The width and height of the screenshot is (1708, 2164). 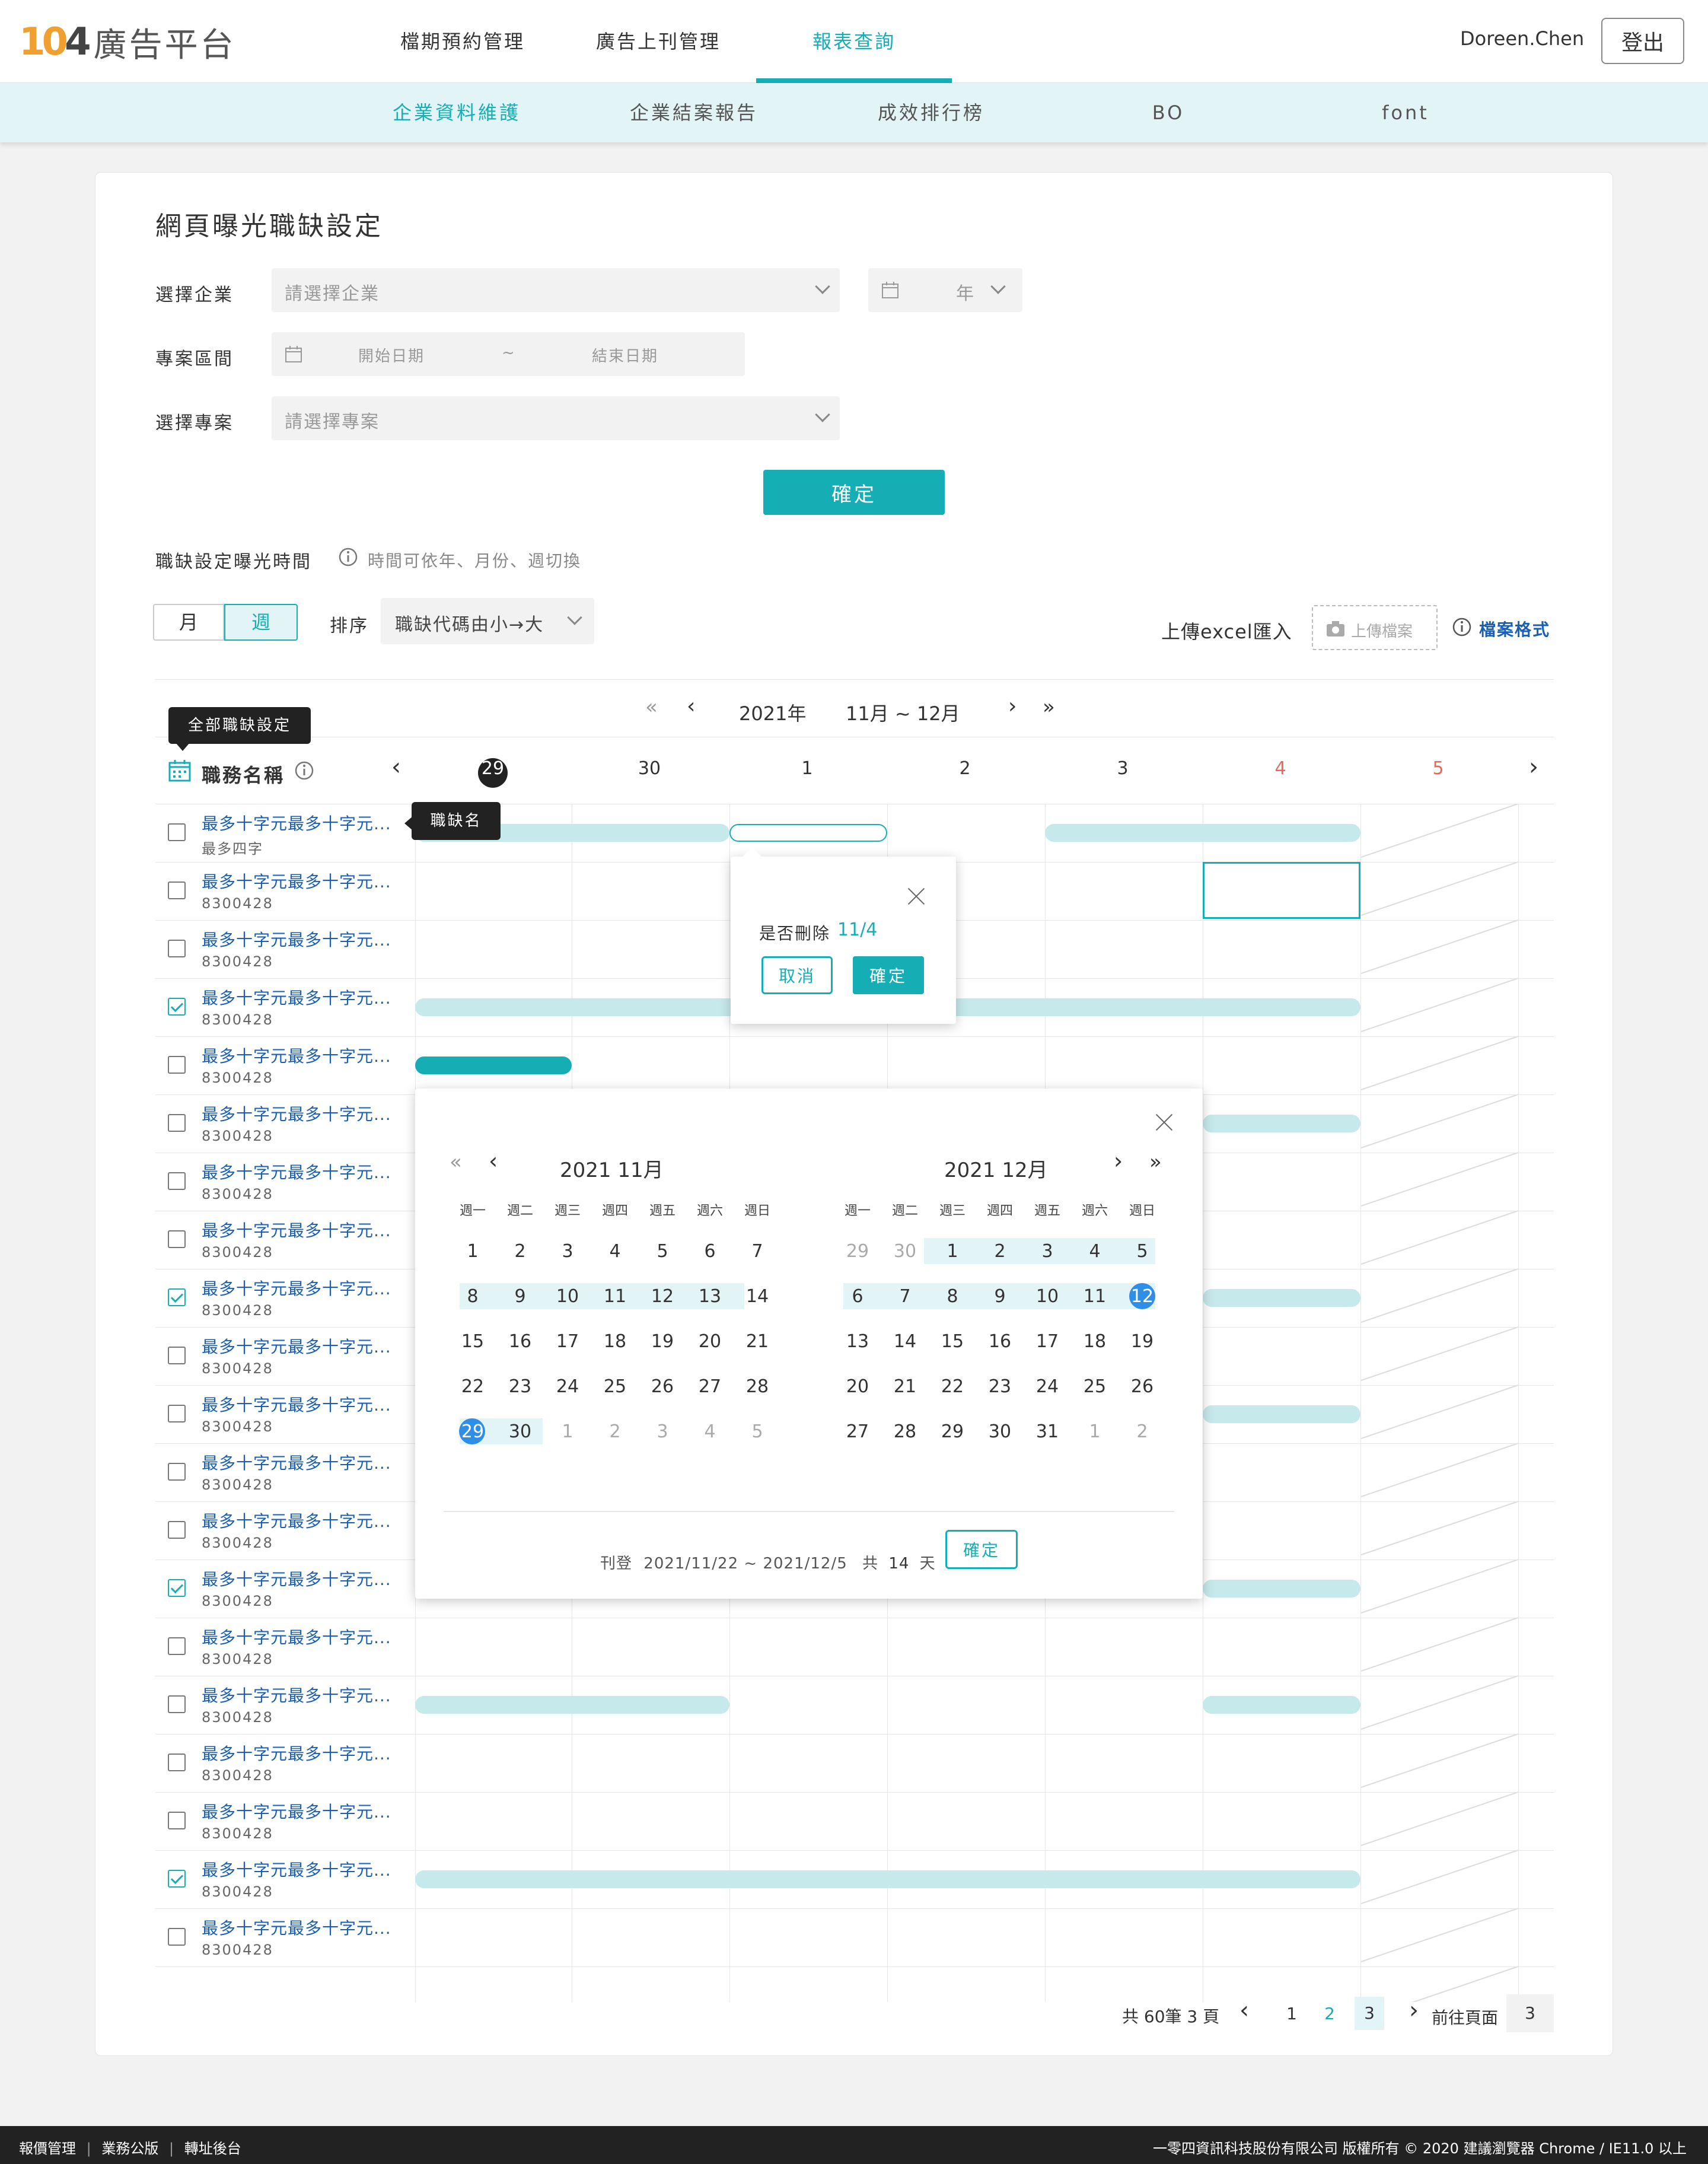 What do you see at coordinates (1047, 1251) in the screenshot?
I see `calendar-day: 3` at bounding box center [1047, 1251].